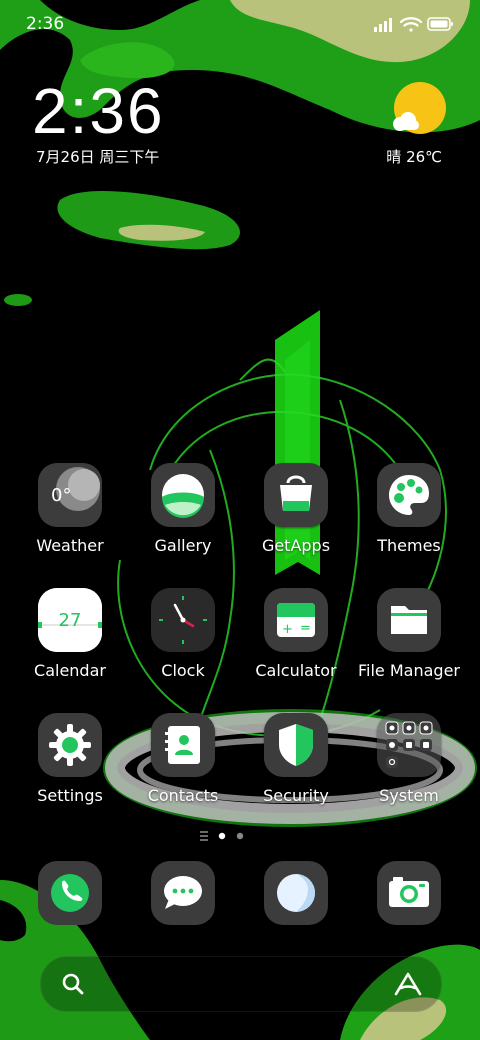  What do you see at coordinates (296, 620) in the screenshot?
I see `calculator-icon: + =` at bounding box center [296, 620].